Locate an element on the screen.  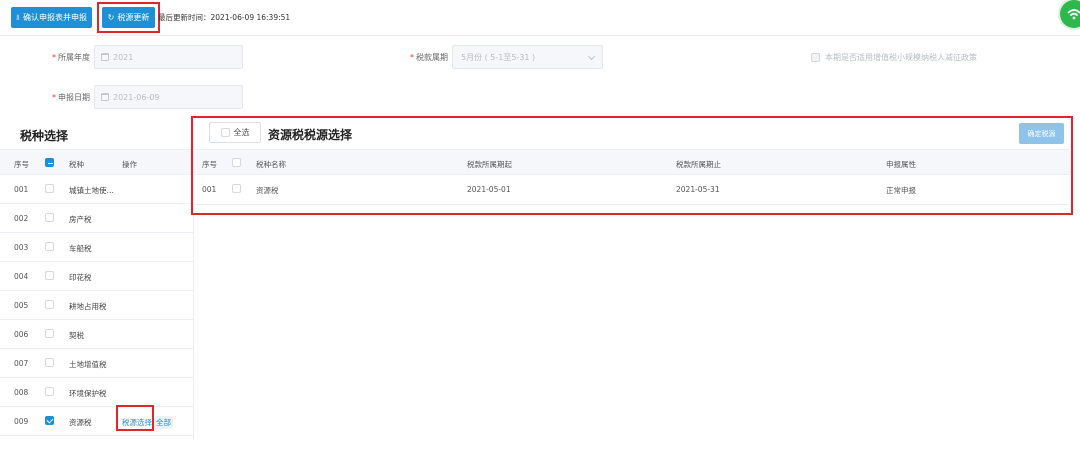
select-all-sources: 全选 is located at coordinates (235, 132).